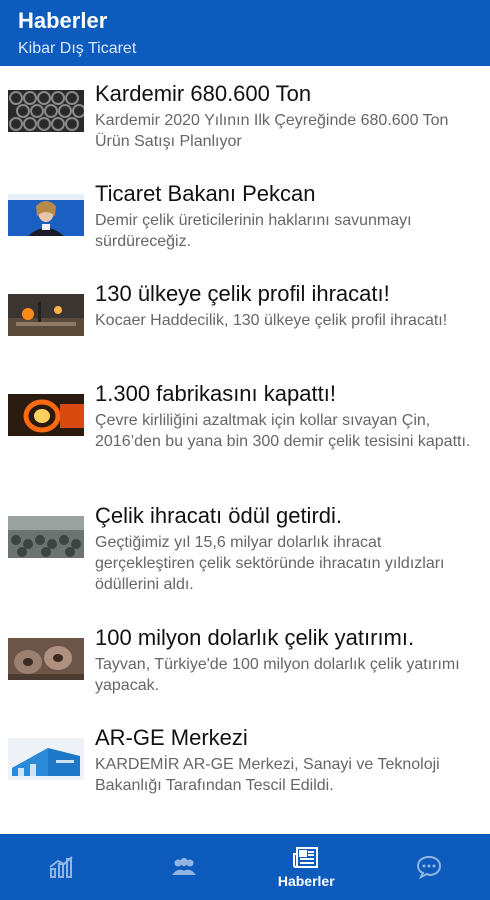  I want to click on nav-item-news: Haberler, so click(306, 867).